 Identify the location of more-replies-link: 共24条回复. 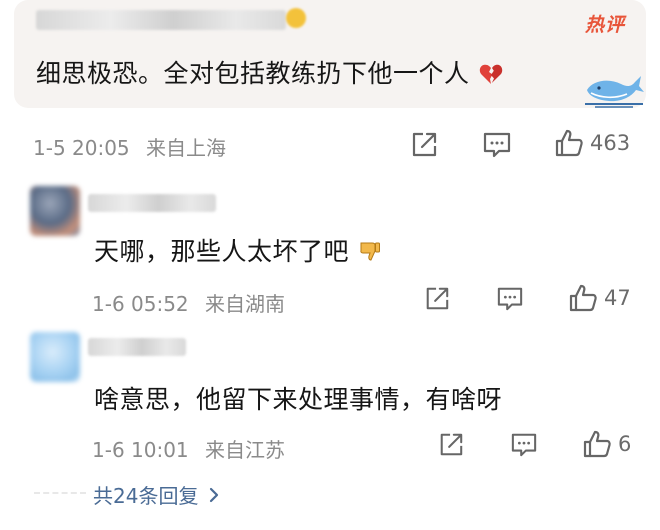
(156, 494).